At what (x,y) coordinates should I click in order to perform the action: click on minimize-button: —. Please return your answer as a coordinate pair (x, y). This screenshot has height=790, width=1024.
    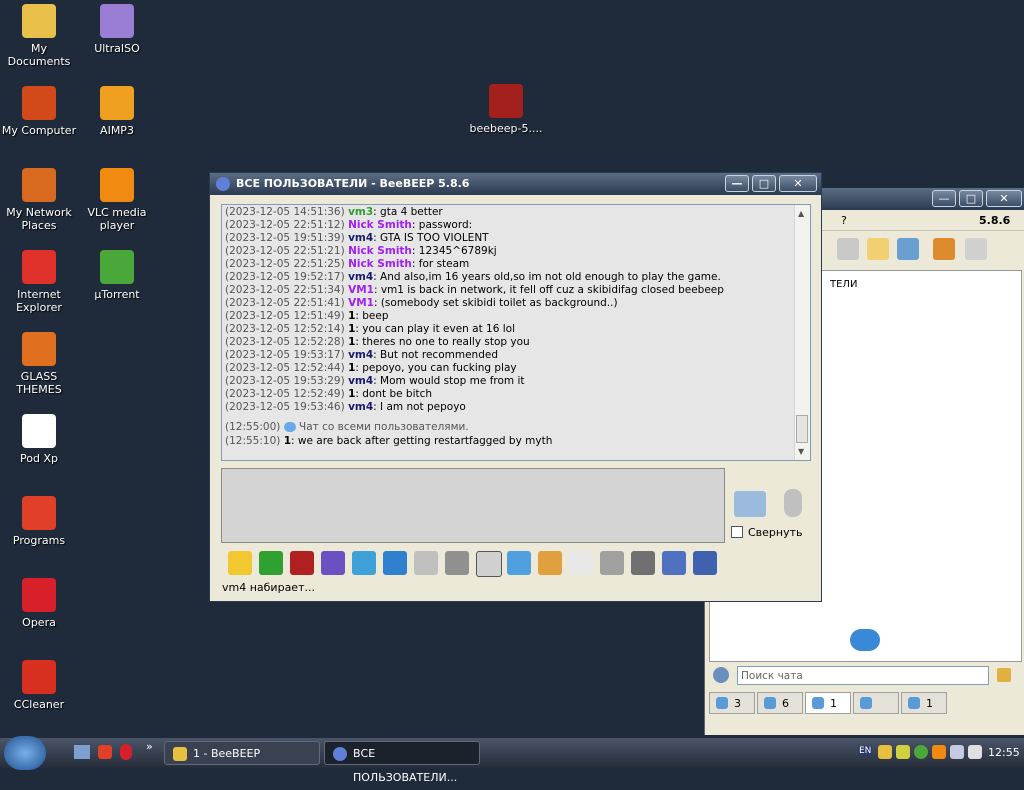
    Looking at the image, I should click on (737, 183).